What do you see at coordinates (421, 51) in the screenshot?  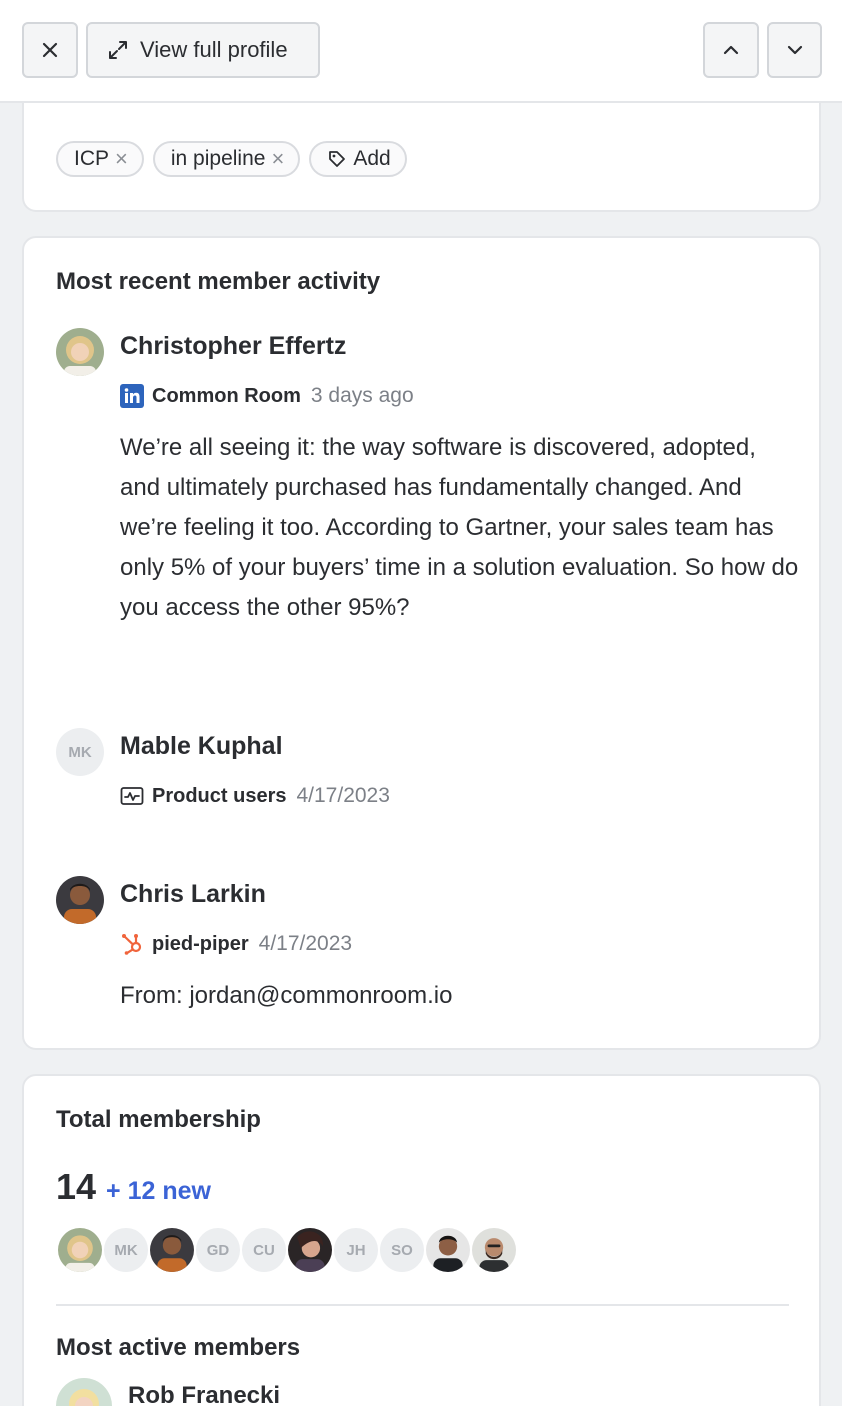 I see `panel-header: View full profile` at bounding box center [421, 51].